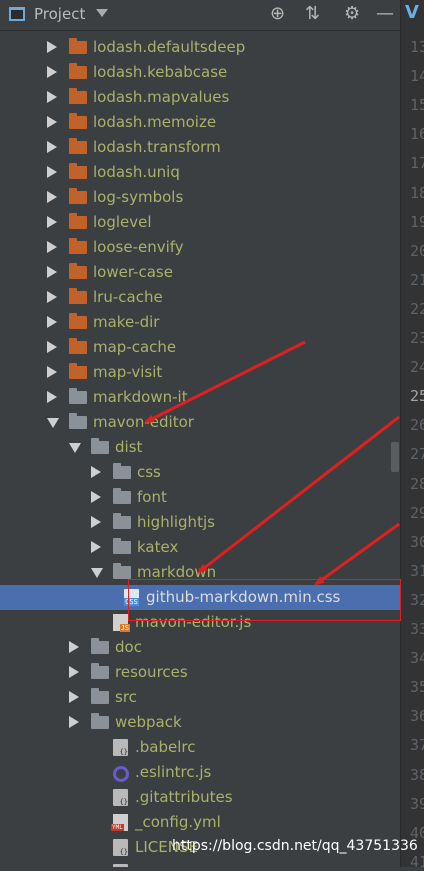 The image size is (424, 871). Describe the element at coordinates (200, 372) in the screenshot. I see `tree-row: map-visit` at that location.